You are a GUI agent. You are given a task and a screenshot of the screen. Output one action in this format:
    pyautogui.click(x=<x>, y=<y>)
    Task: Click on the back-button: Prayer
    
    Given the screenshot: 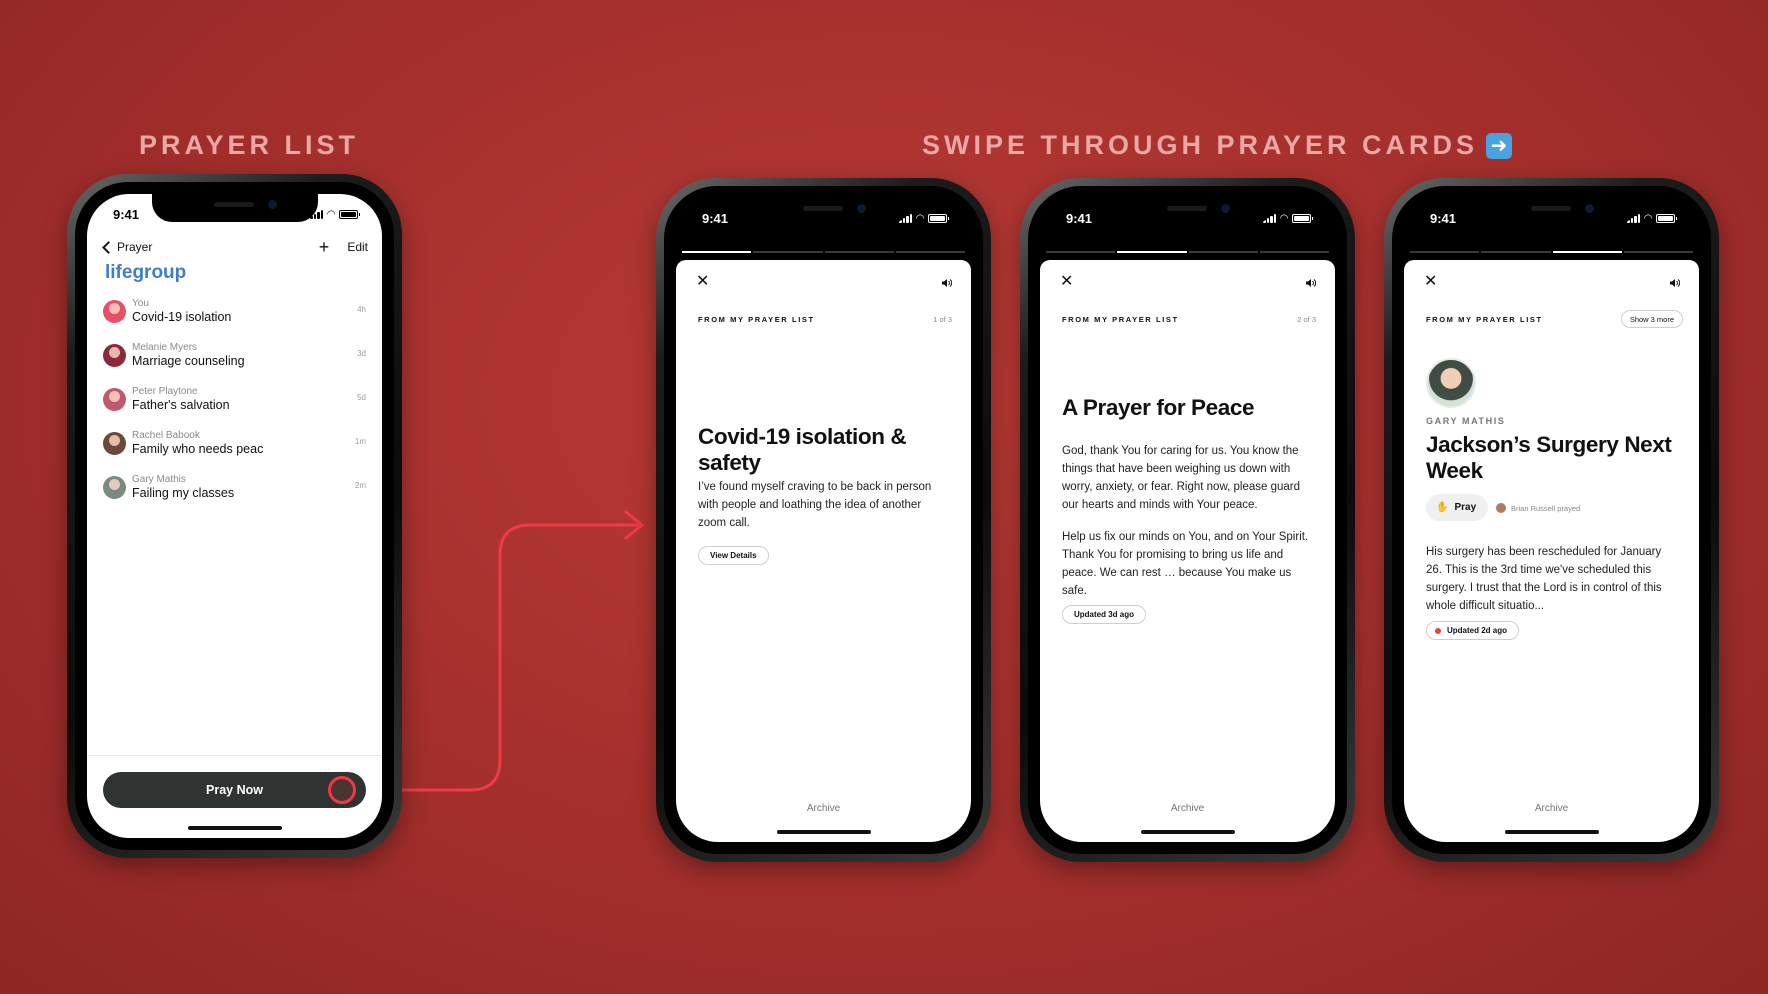 What is the action you would take?
    pyautogui.click(x=126, y=247)
    